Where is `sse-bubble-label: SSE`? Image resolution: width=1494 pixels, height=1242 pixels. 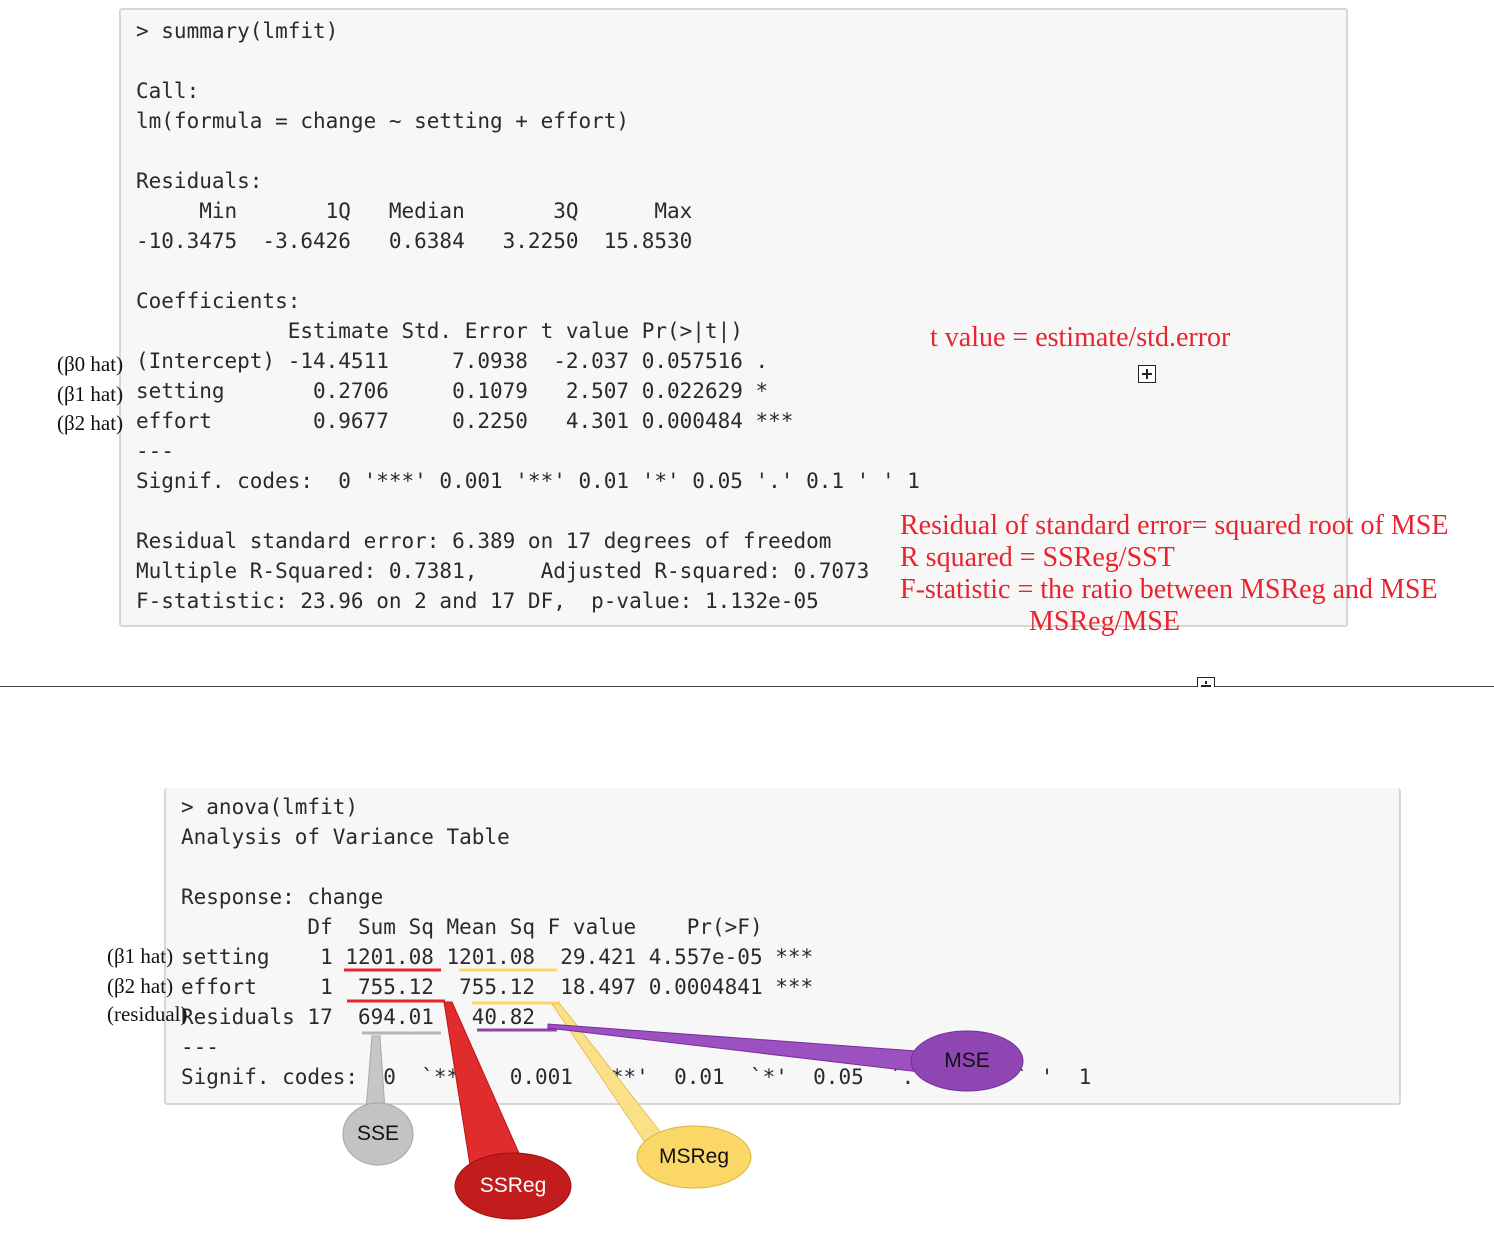 sse-bubble-label: SSE is located at coordinates (378, 1133).